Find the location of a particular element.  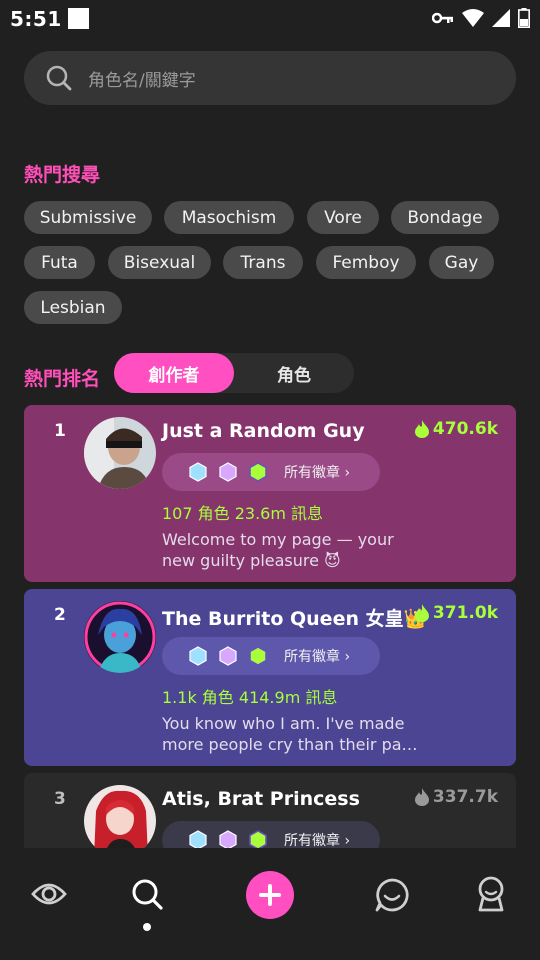

rank-number: 3 is located at coordinates (60, 799).